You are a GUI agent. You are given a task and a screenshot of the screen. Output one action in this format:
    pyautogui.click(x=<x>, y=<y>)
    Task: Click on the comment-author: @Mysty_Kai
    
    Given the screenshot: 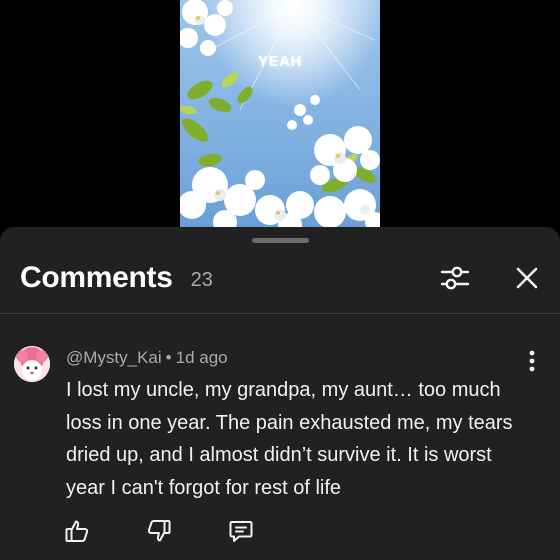 What is the action you would take?
    pyautogui.click(x=114, y=357)
    